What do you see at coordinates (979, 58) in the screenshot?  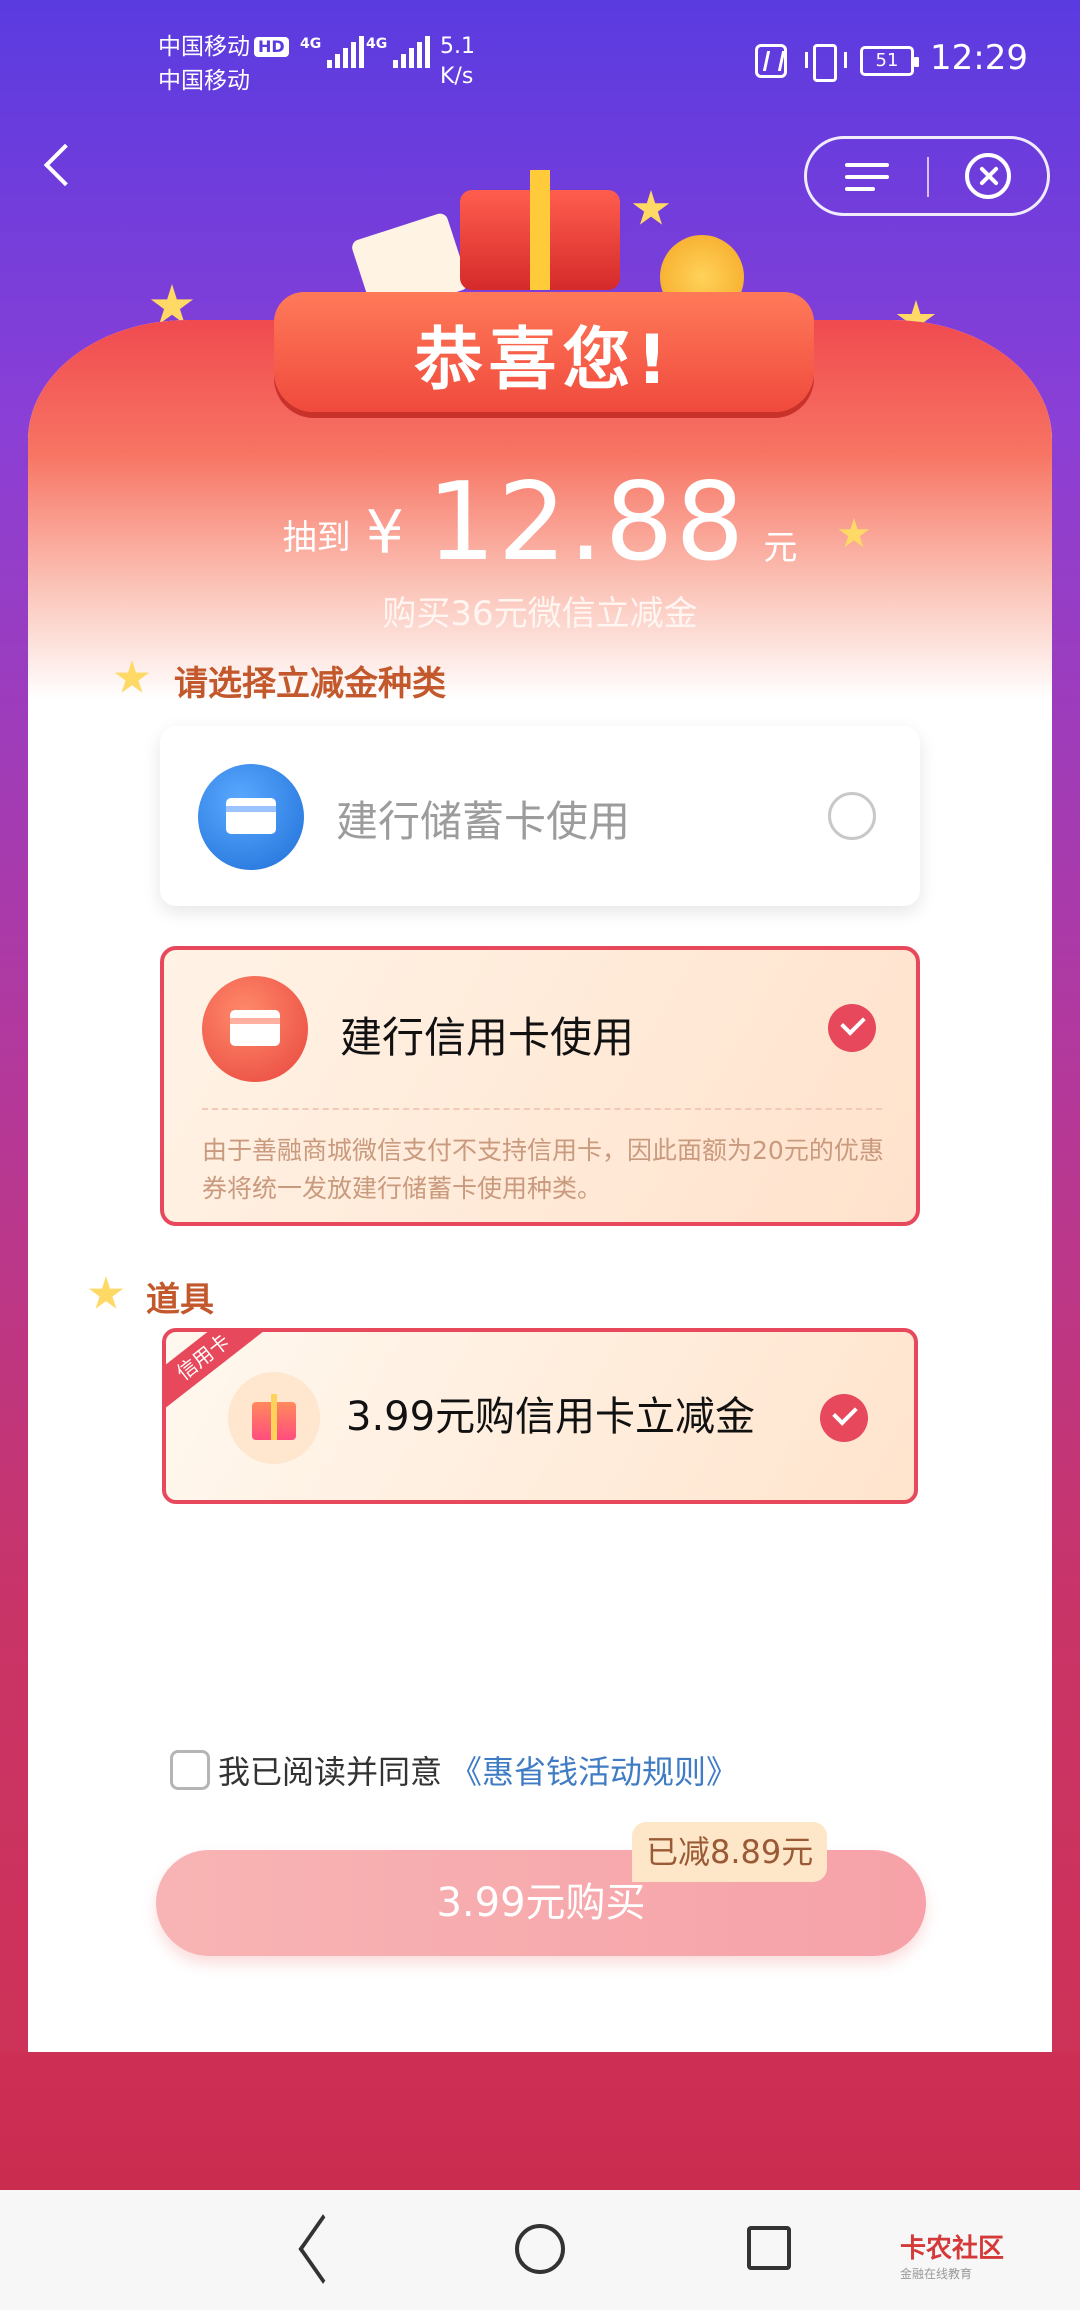 I see `clock: 12:29` at bounding box center [979, 58].